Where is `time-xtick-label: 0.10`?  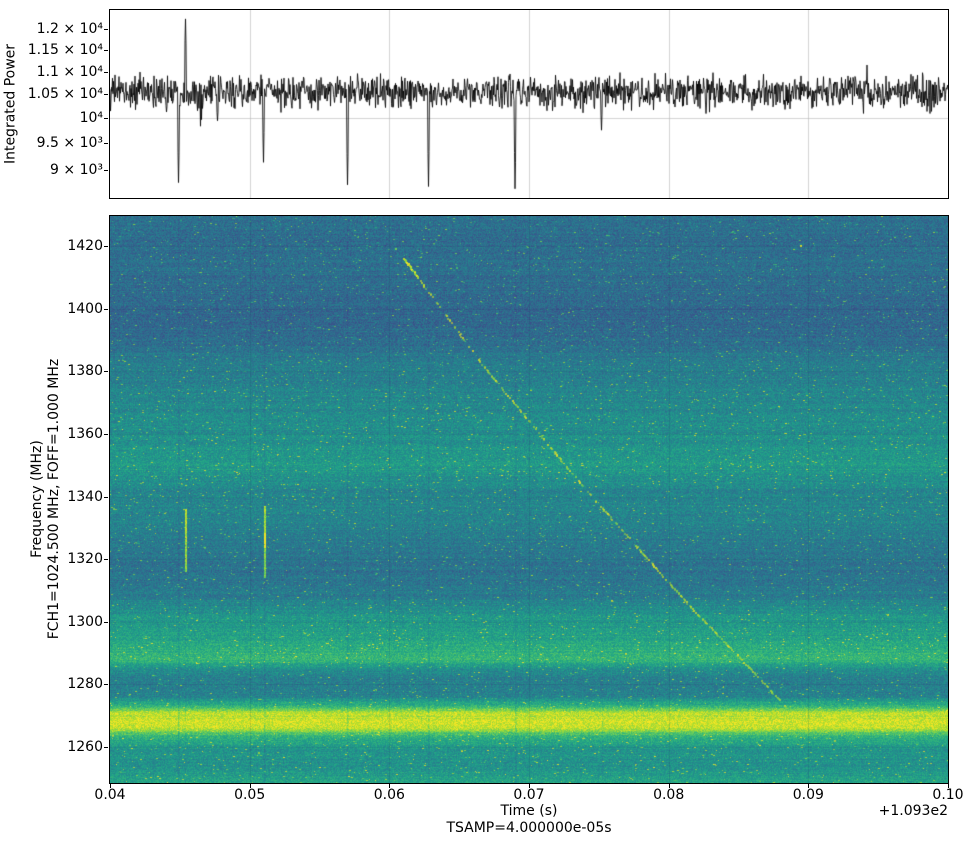 time-xtick-label: 0.10 is located at coordinates (948, 795).